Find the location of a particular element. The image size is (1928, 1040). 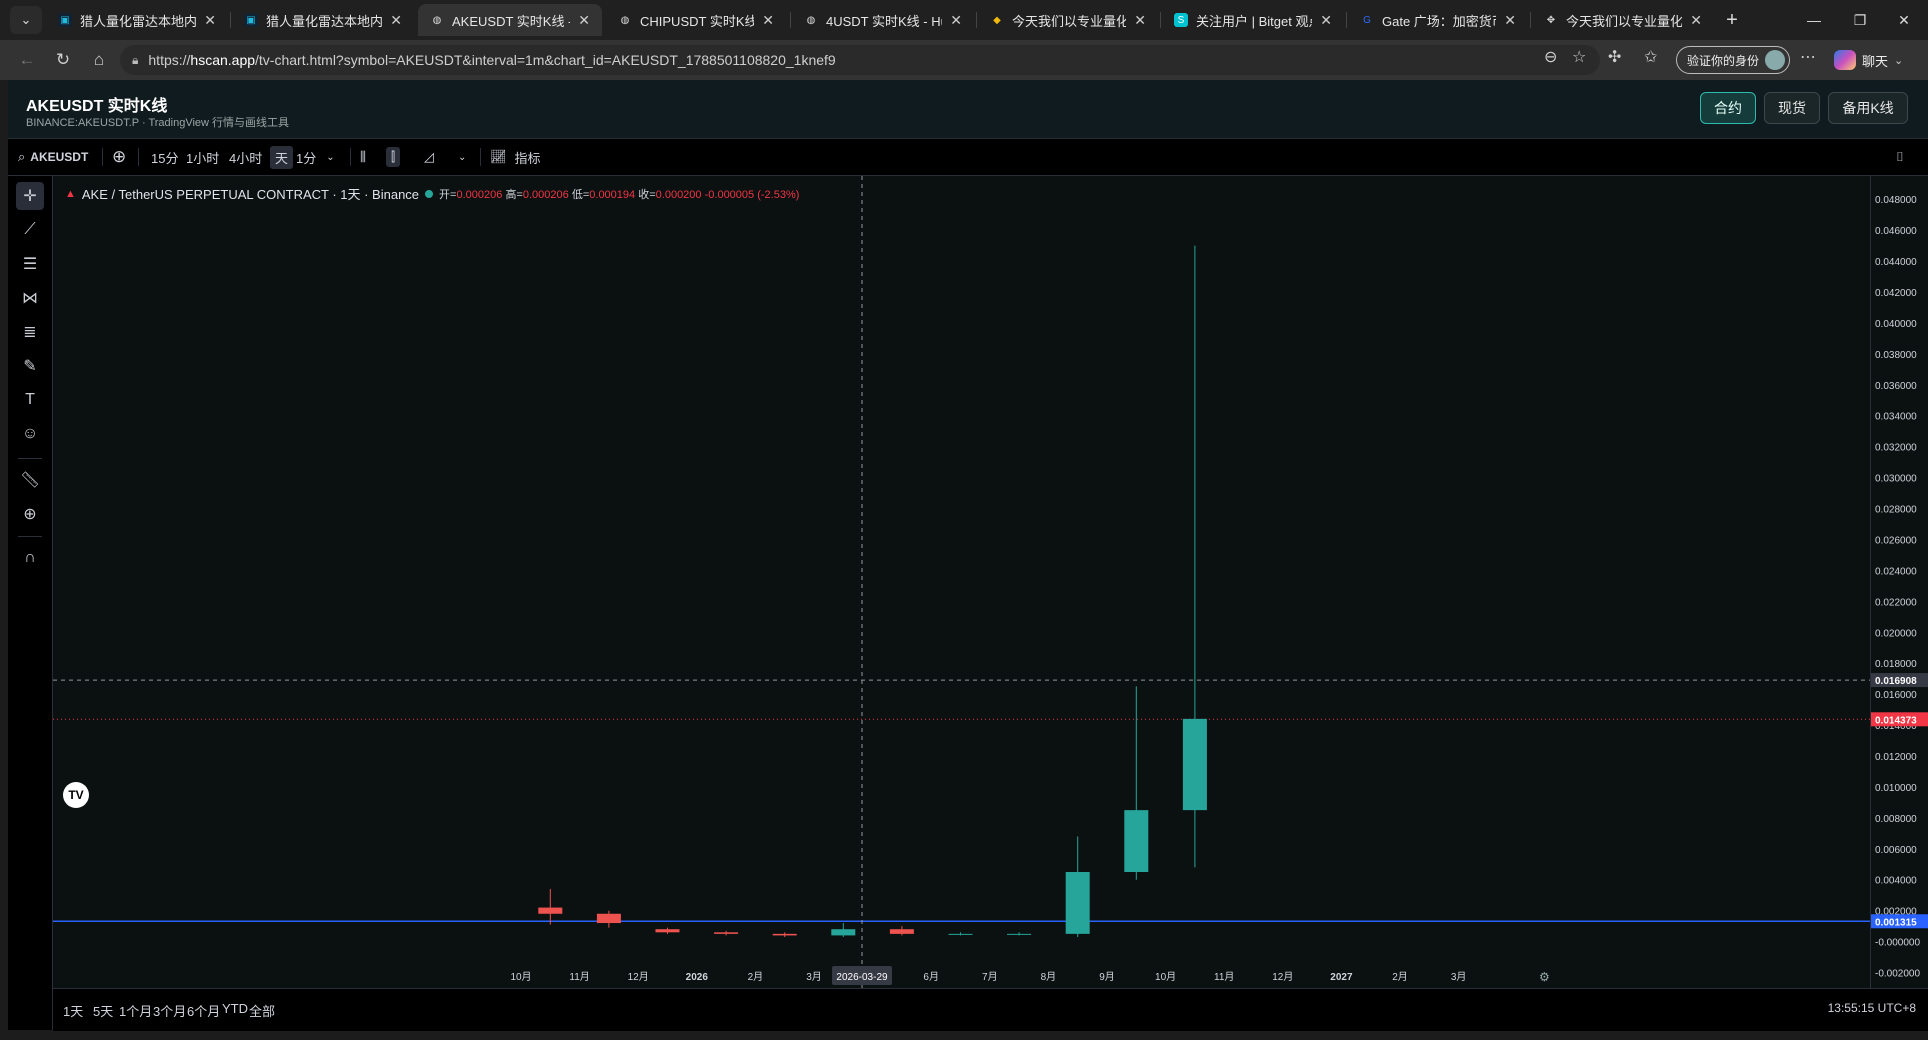

candles-icon: ⫿ is located at coordinates (393, 157).